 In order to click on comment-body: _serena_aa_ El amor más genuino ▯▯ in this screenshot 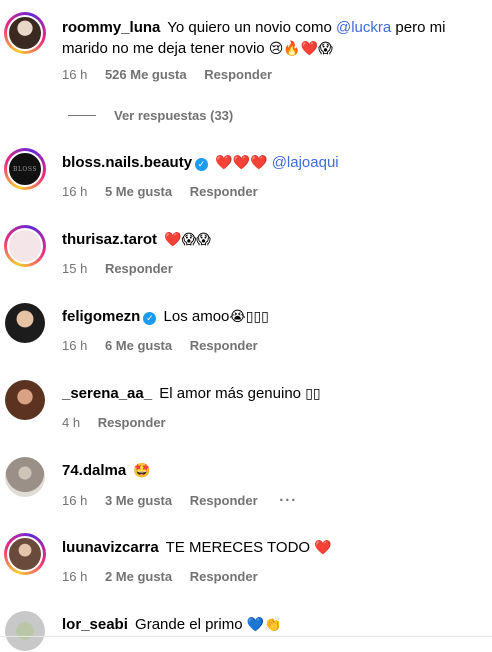, I will do `click(272, 394)`.